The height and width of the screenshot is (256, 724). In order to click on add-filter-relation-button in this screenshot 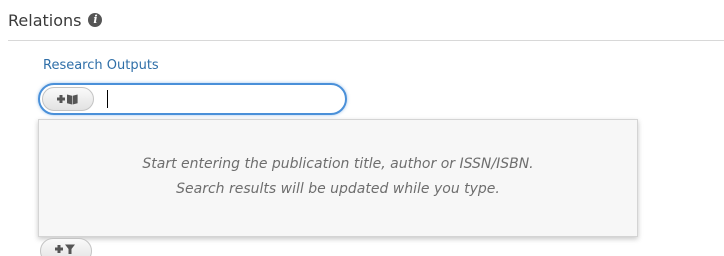, I will do `click(66, 247)`.